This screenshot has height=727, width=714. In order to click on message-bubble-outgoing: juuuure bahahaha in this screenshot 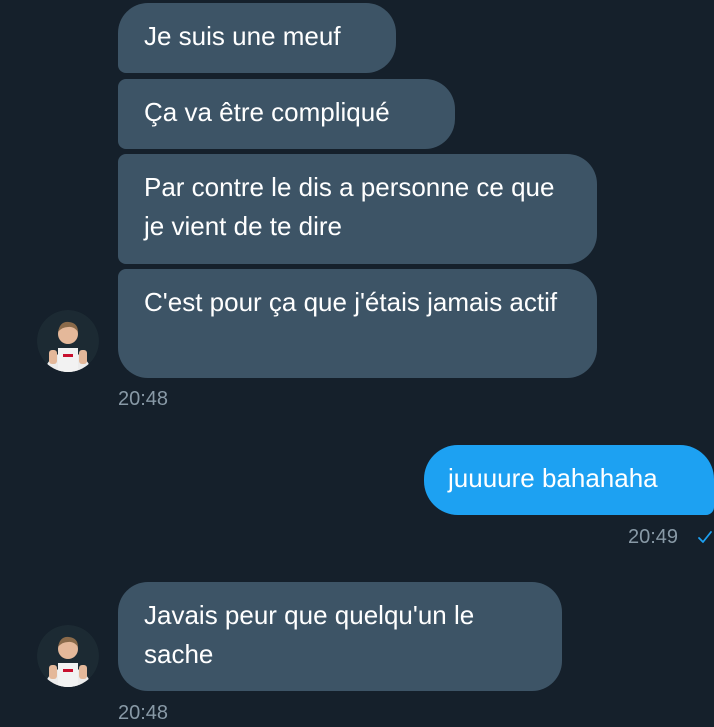, I will do `click(569, 480)`.